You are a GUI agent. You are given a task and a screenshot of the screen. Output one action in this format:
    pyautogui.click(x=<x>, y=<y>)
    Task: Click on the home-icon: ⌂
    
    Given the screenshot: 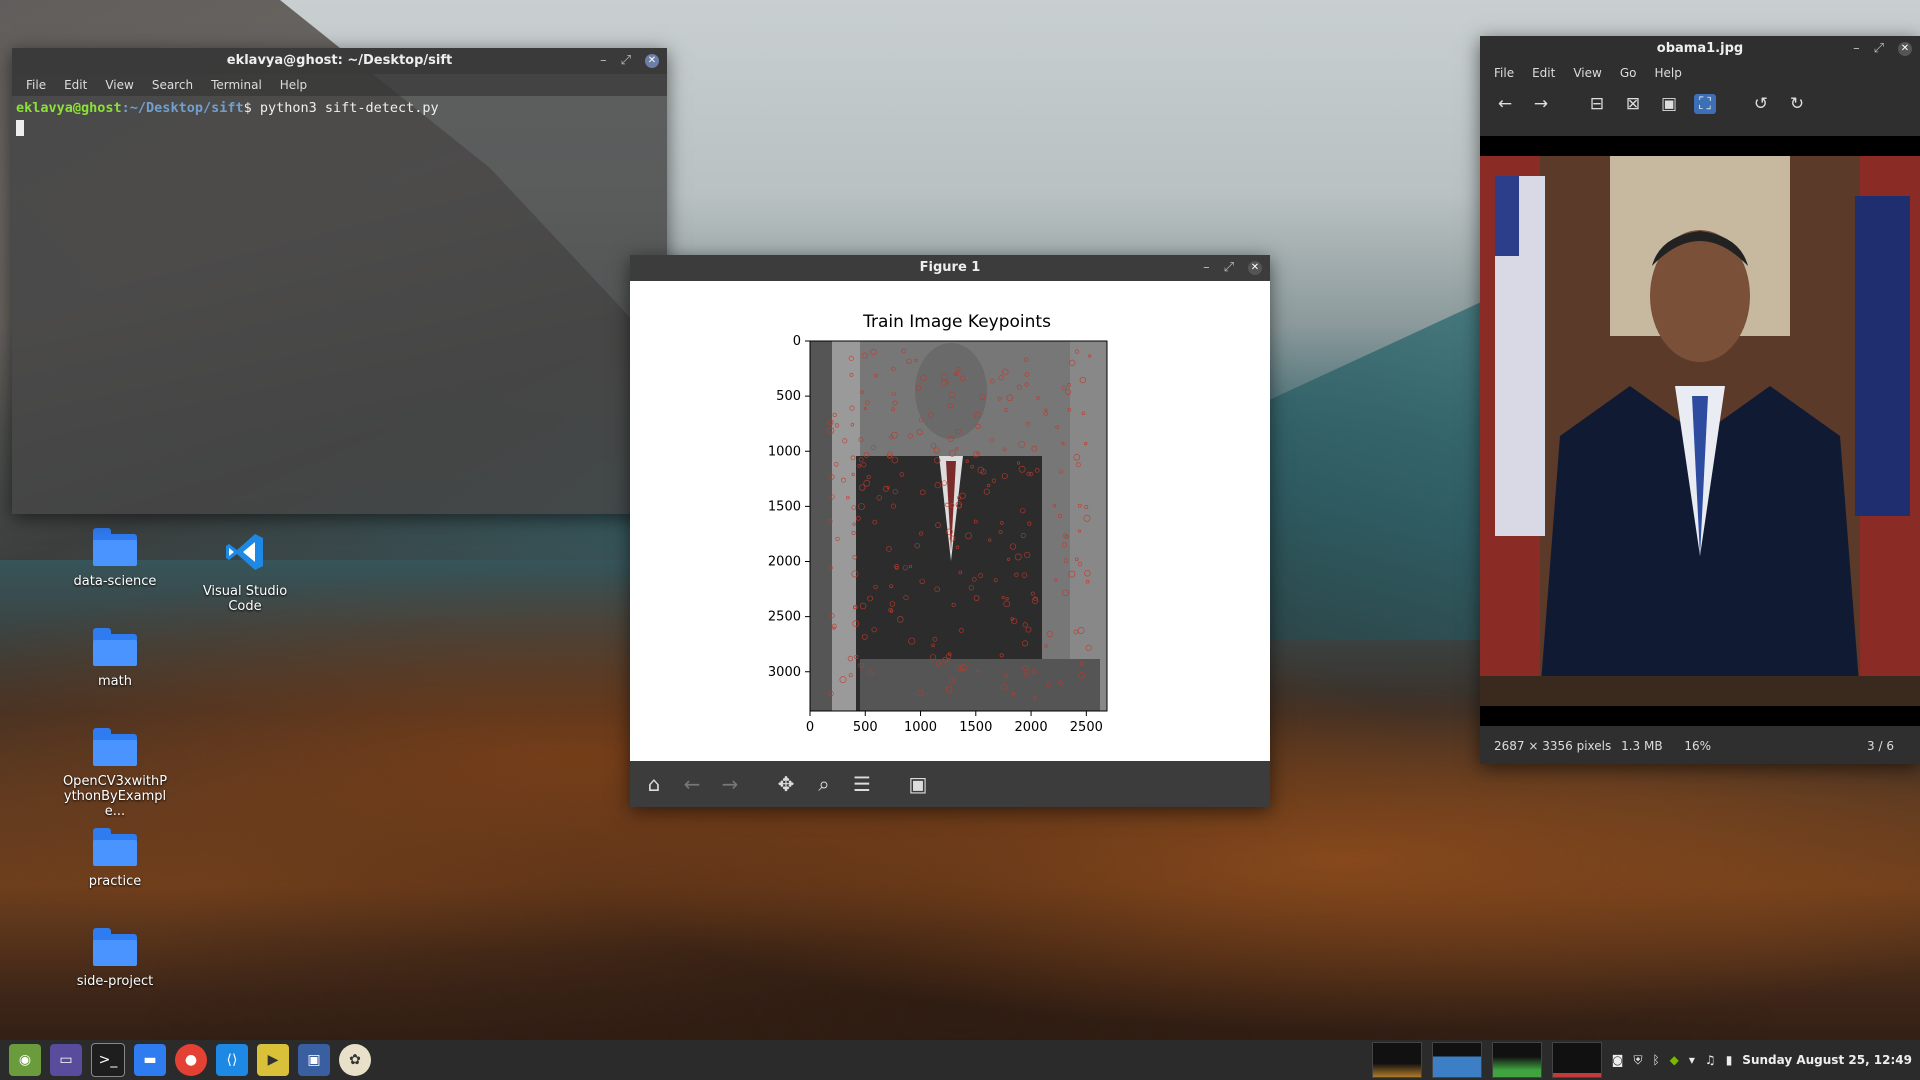 What is the action you would take?
    pyautogui.click(x=654, y=784)
    